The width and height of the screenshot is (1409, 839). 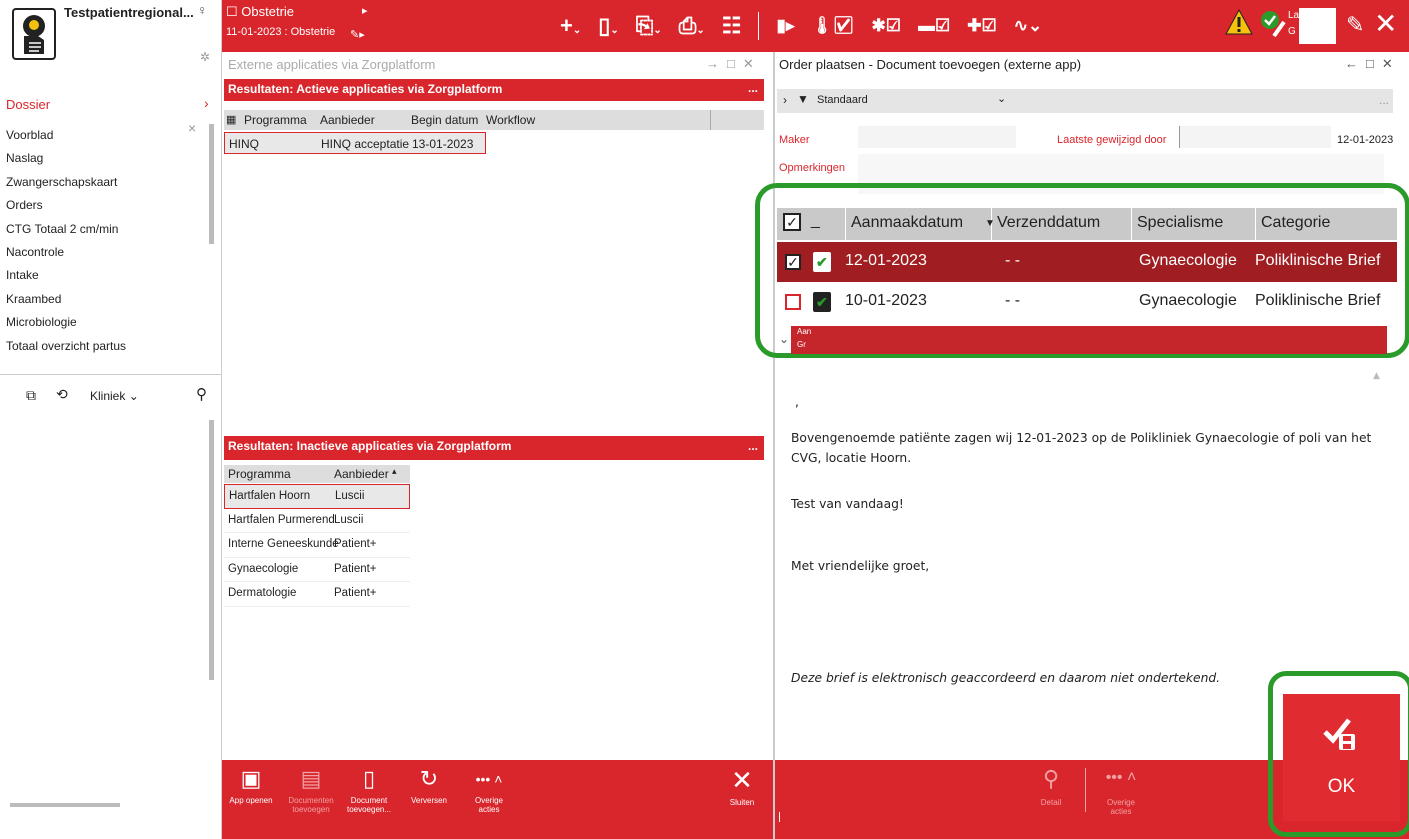 I want to click on history-toolbar: ⧉ ⟲ Kliniek ⌄ ⚲, so click(x=111, y=394).